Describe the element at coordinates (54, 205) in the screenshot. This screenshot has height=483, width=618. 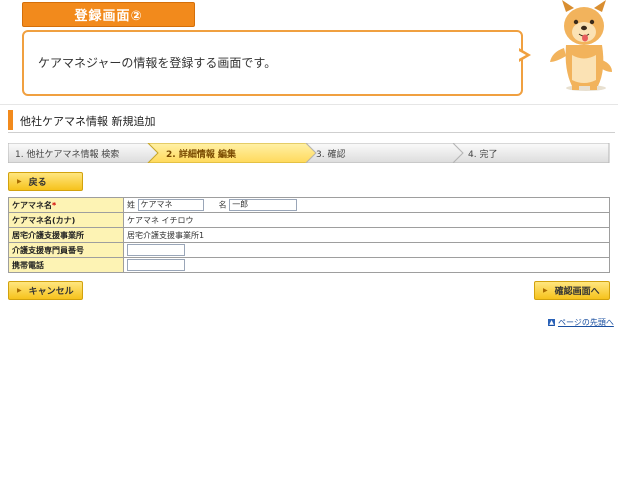
I see `required-mark: *` at that location.